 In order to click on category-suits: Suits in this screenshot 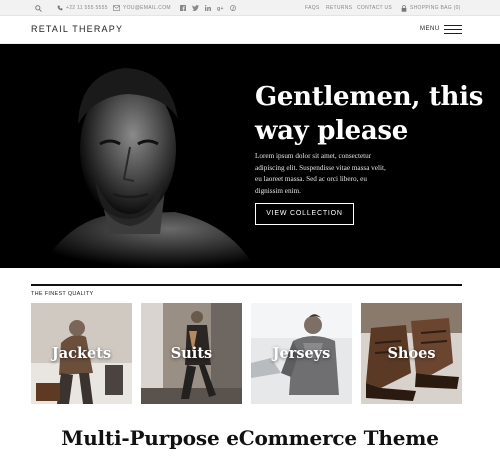, I will do `click(191, 353)`.